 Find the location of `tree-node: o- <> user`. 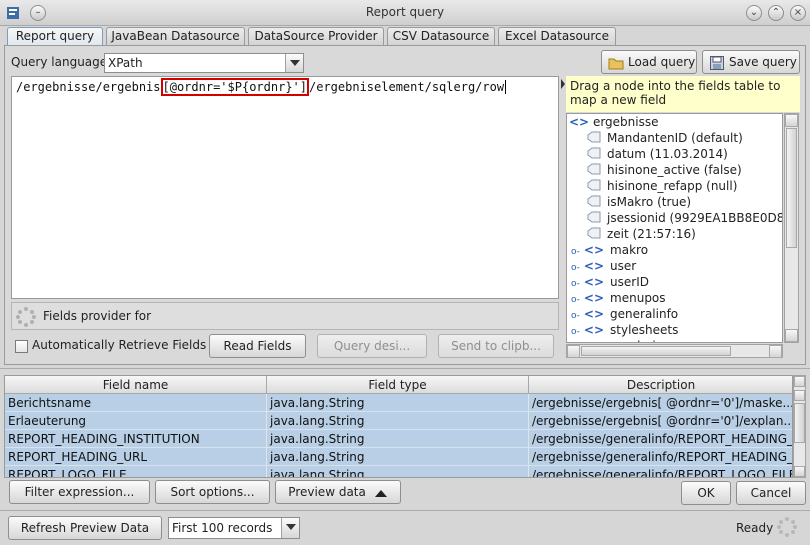

tree-node: o- <> user is located at coordinates (603, 266).